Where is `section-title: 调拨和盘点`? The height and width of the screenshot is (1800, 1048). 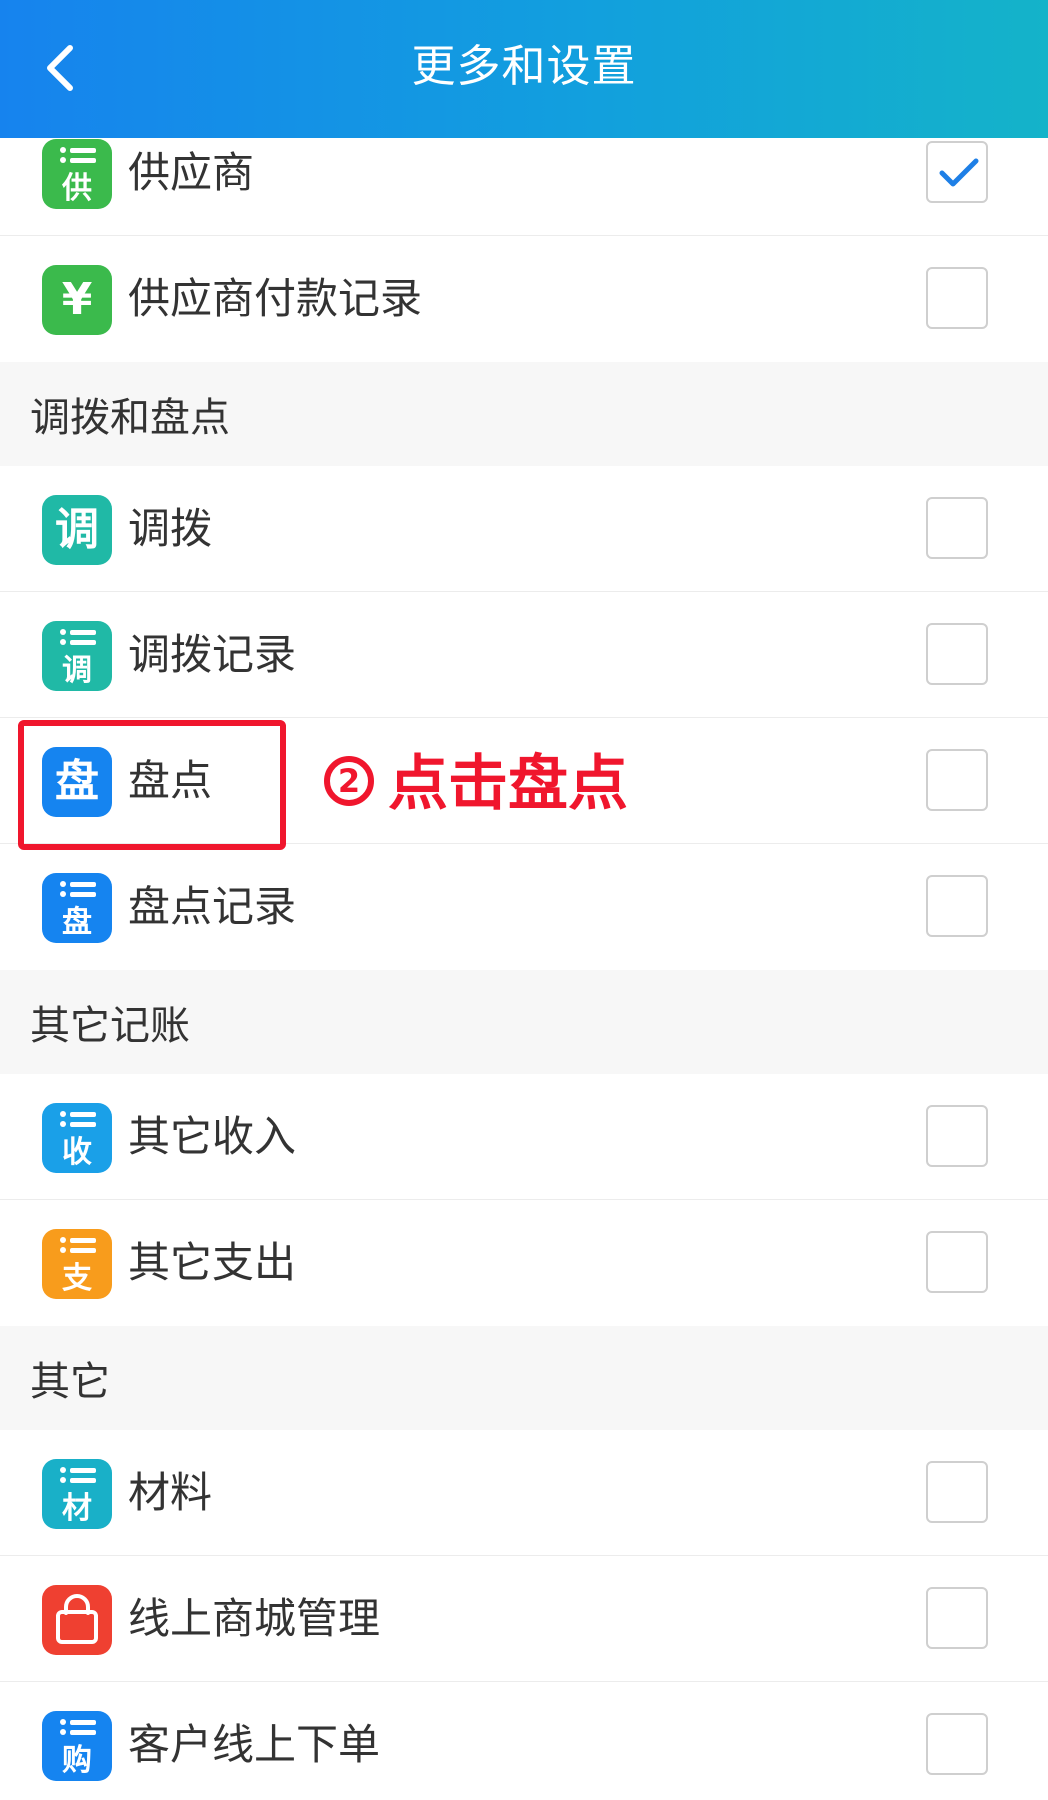
section-title: 调拨和盘点 is located at coordinates (130, 418).